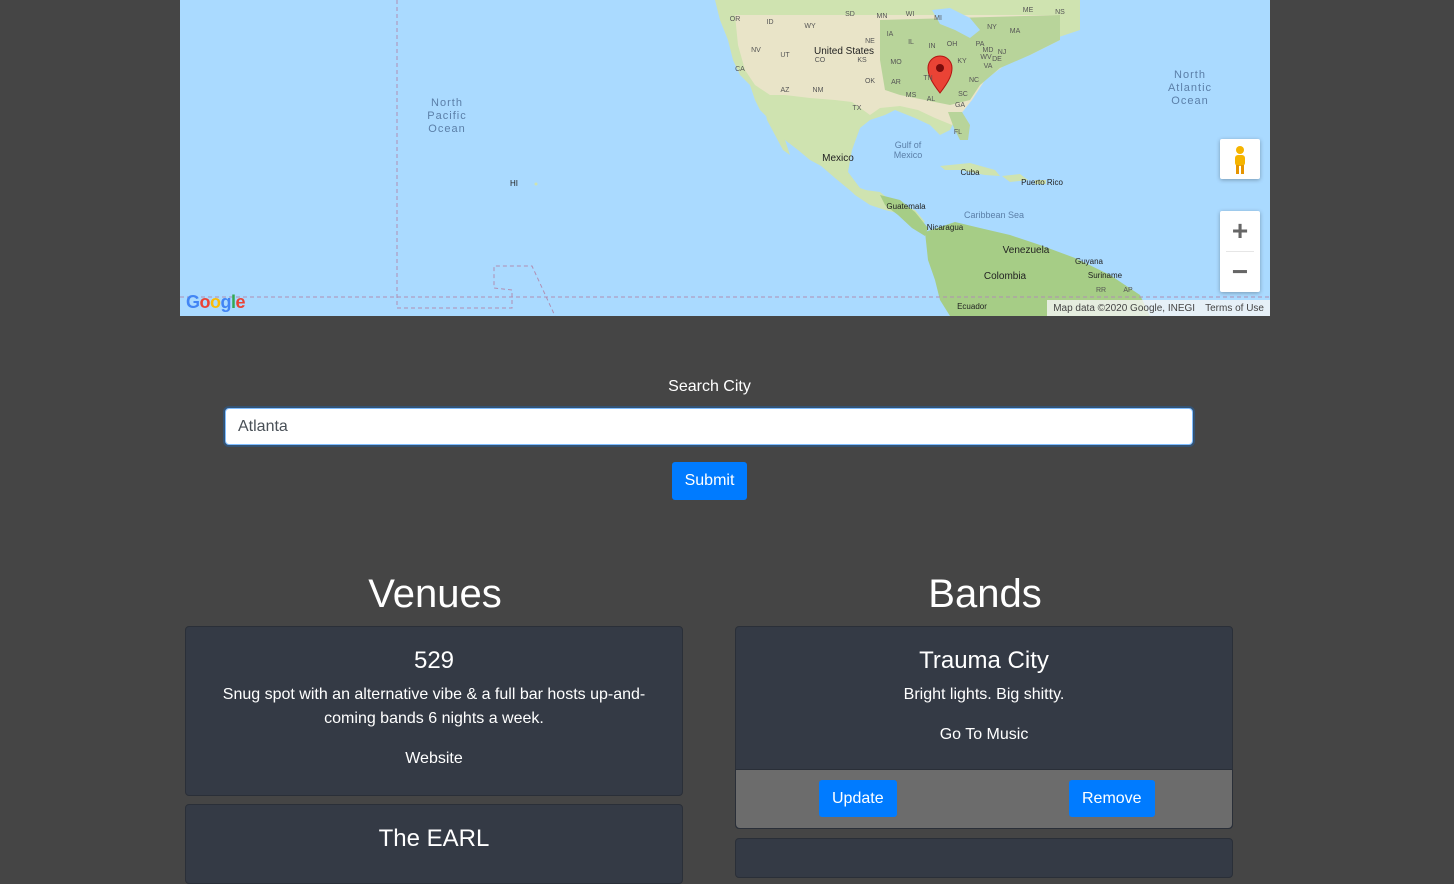  What do you see at coordinates (785, 55) in the screenshot?
I see `state-label: UT` at bounding box center [785, 55].